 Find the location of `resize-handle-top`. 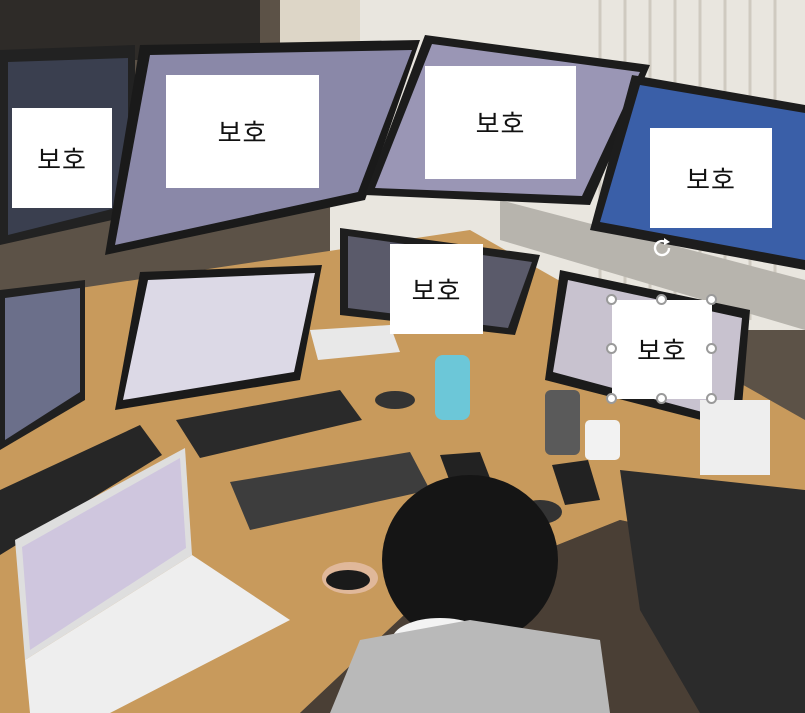

resize-handle-top is located at coordinates (661, 299).